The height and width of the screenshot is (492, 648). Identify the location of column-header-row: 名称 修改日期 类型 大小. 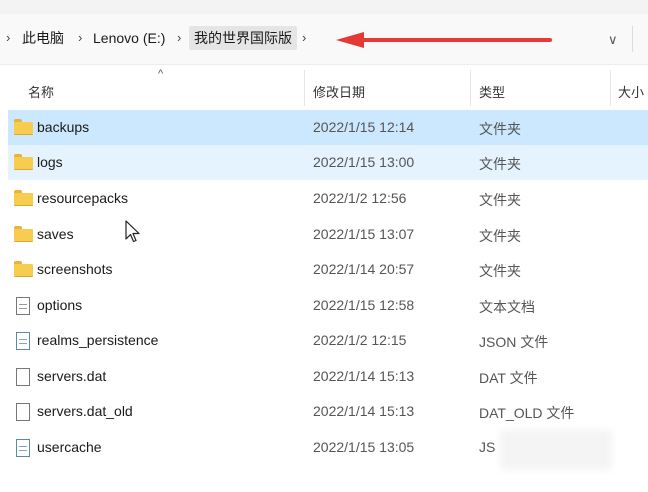
(324, 87).